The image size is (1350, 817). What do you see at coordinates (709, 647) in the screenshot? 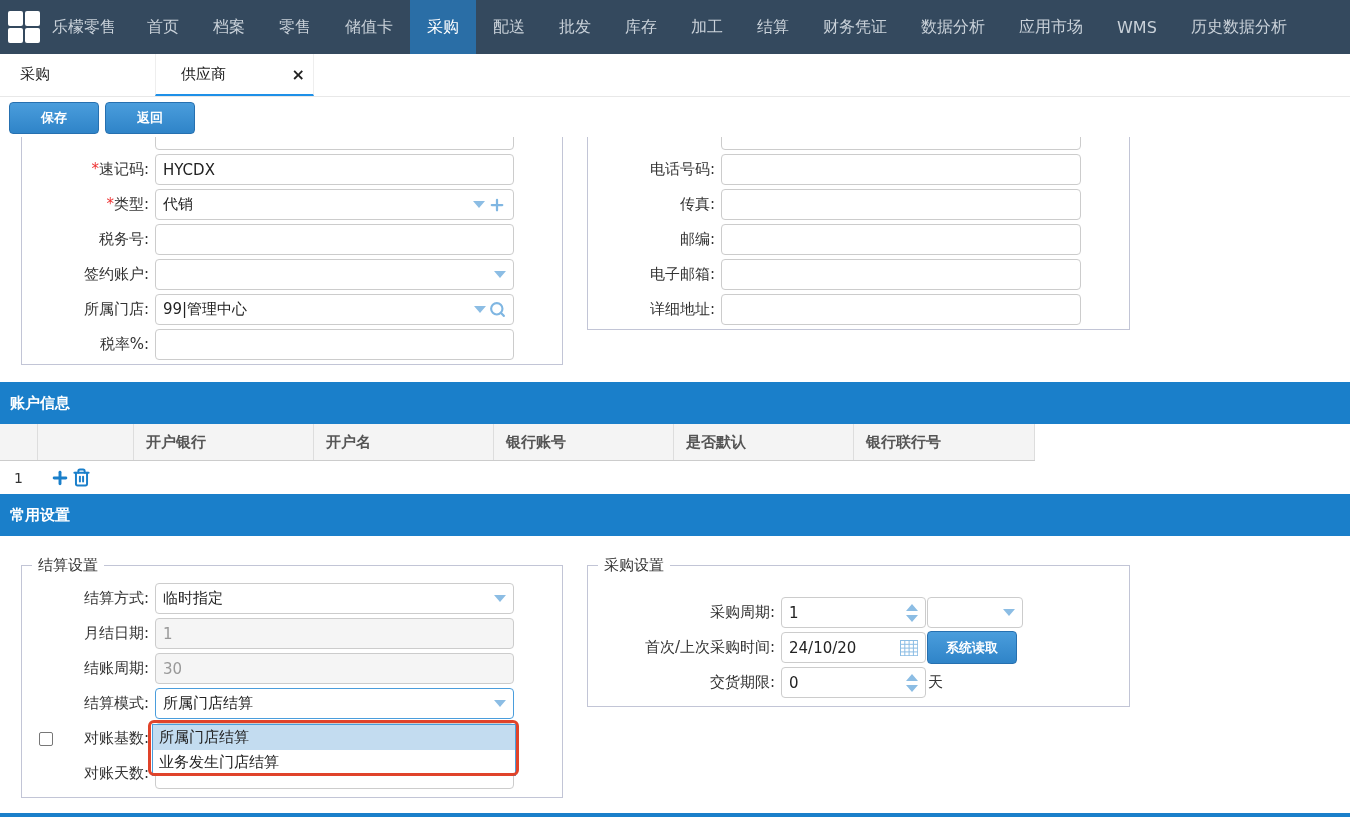
I see `field-label: 首次/上次采购时间:` at bounding box center [709, 647].